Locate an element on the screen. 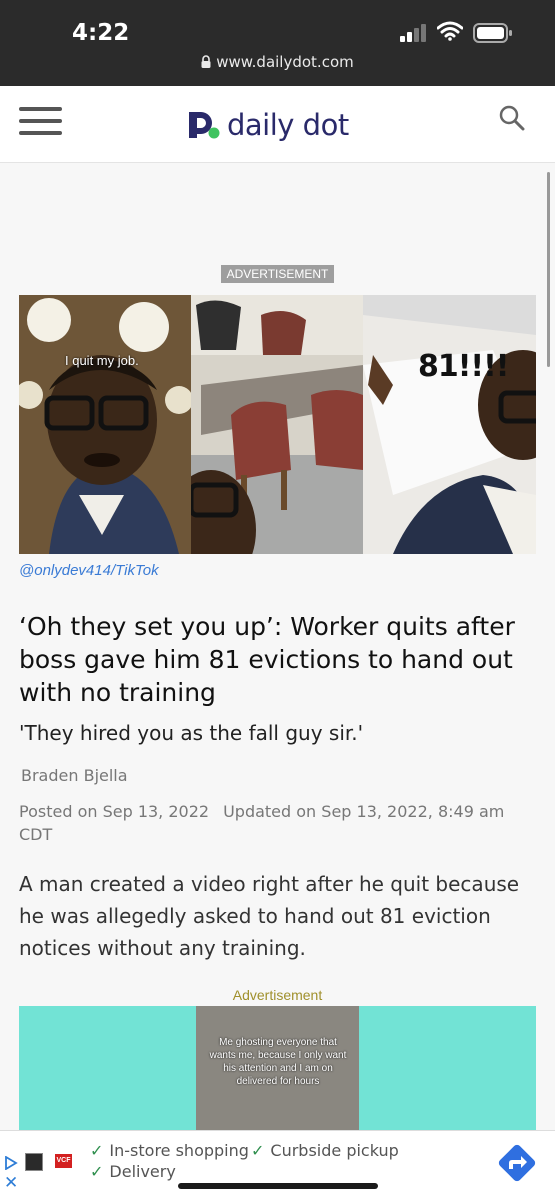 This screenshot has width=555, height=1201. office-chairs-illustration is located at coordinates (277, 424).